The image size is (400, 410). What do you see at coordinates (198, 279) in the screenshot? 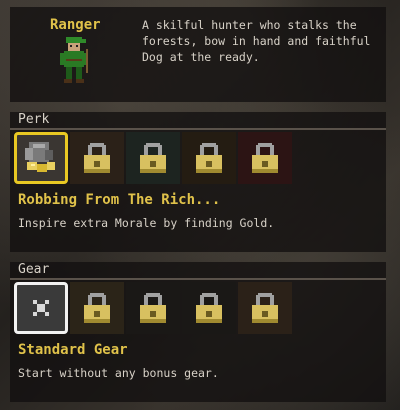
I see `gear-divider` at bounding box center [198, 279].